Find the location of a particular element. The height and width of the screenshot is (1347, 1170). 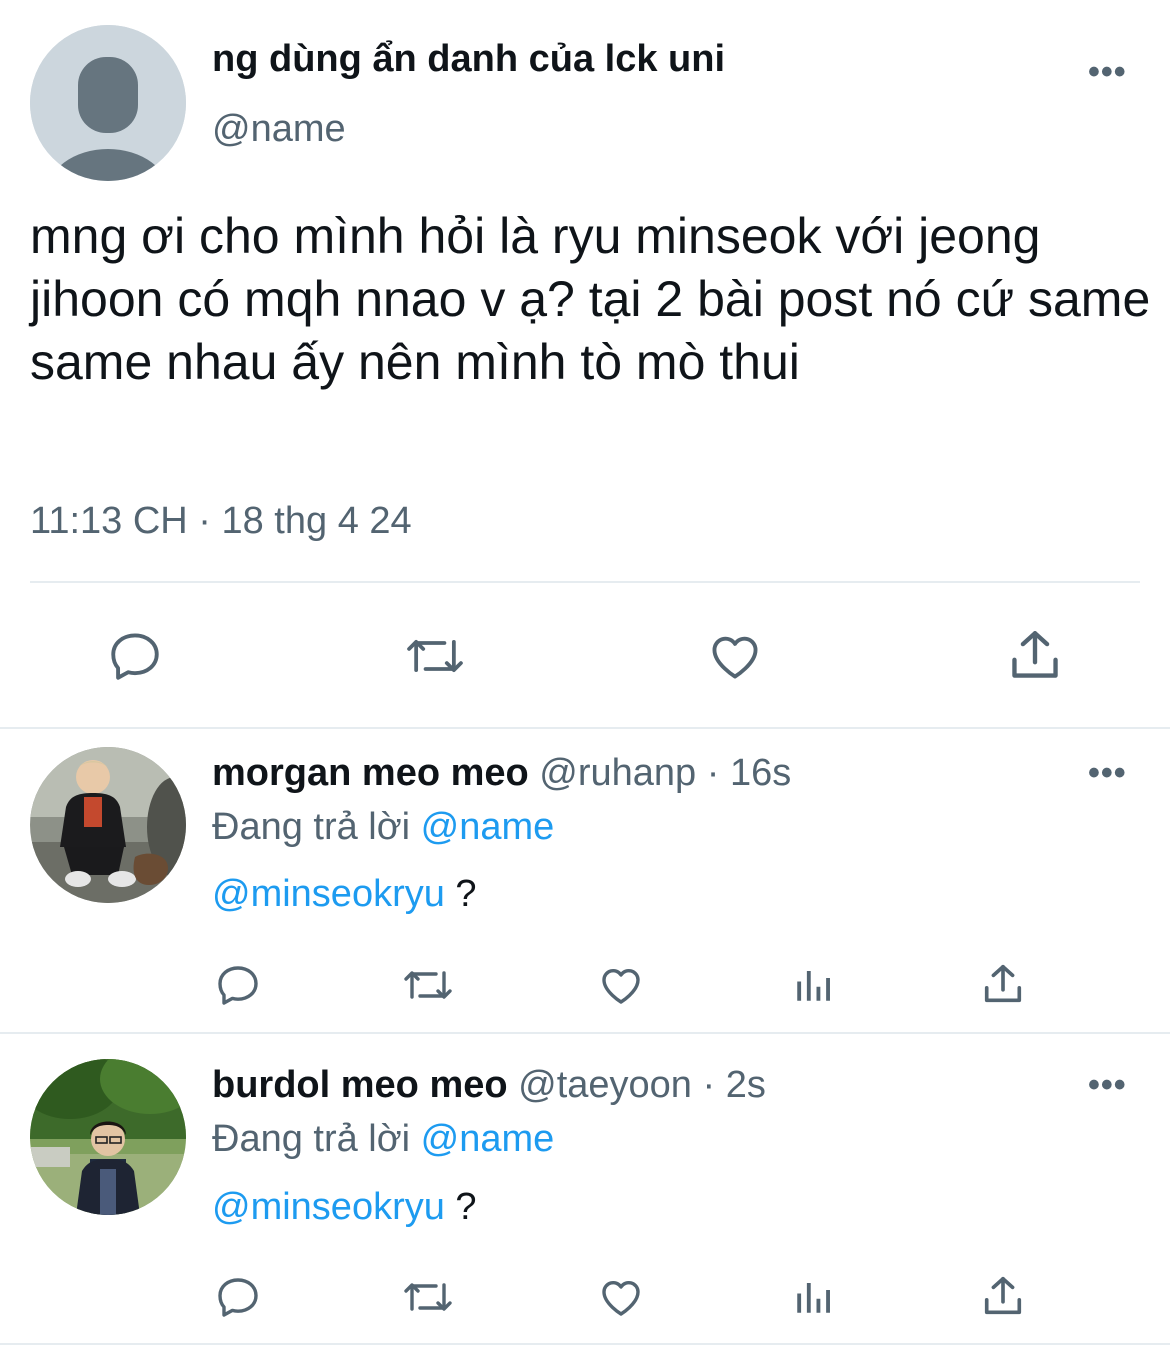

reply-handle-time: @ruhanp · 16s is located at coordinates (665, 773).